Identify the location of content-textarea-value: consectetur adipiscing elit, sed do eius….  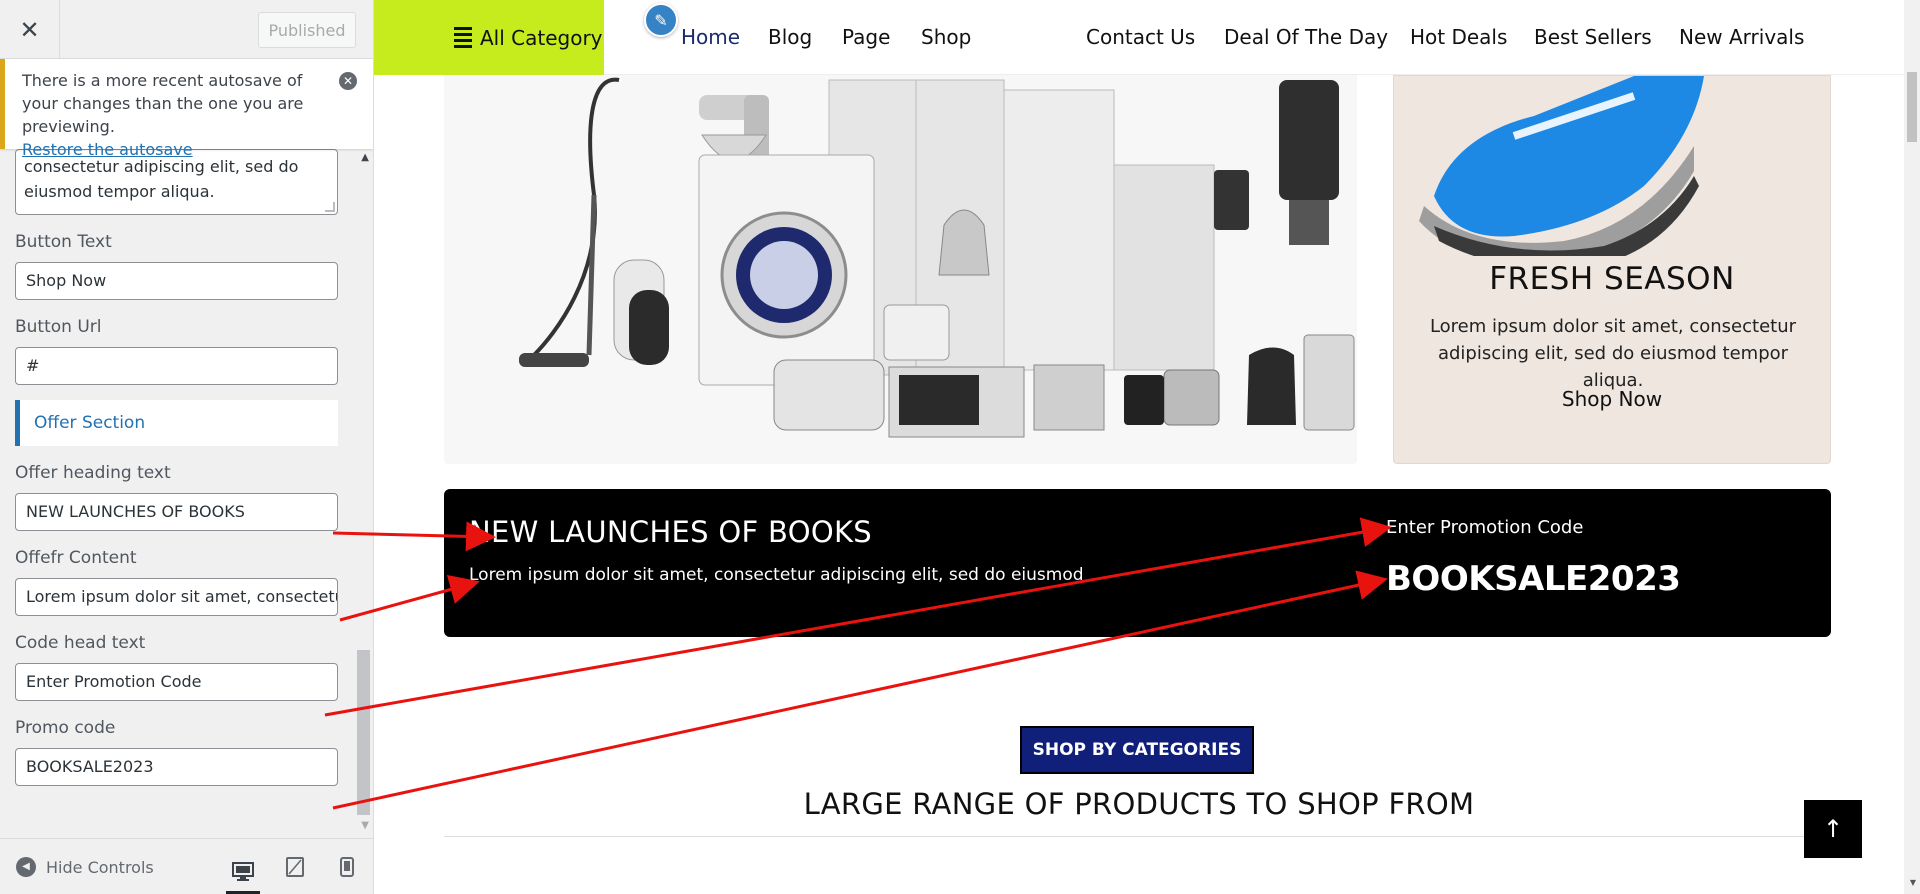
(161, 179).